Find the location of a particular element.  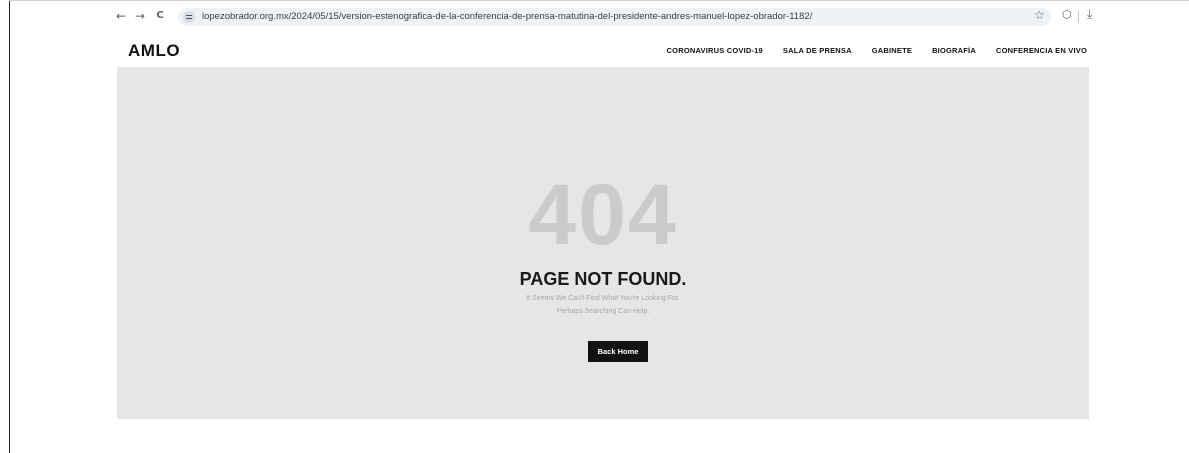

extensions-icon: ⬡ is located at coordinates (1067, 14).